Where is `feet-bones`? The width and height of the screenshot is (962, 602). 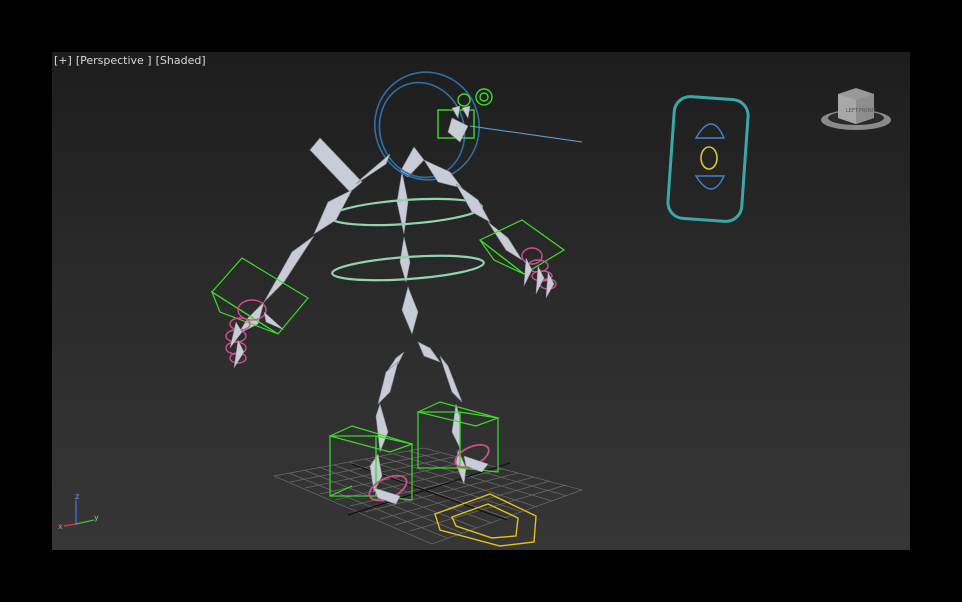 feet-bones is located at coordinates (431, 480).